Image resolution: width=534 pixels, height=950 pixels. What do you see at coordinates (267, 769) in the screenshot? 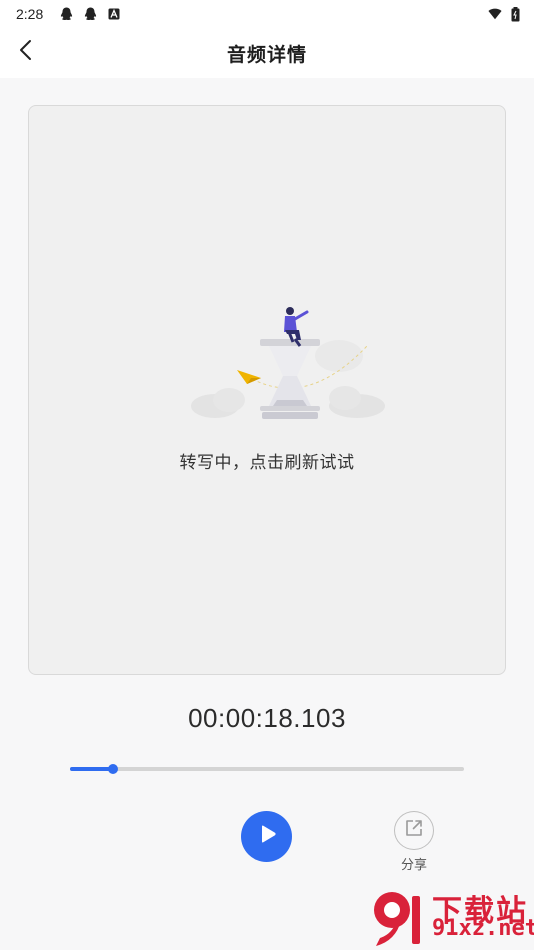
I see `progress-slider` at bounding box center [267, 769].